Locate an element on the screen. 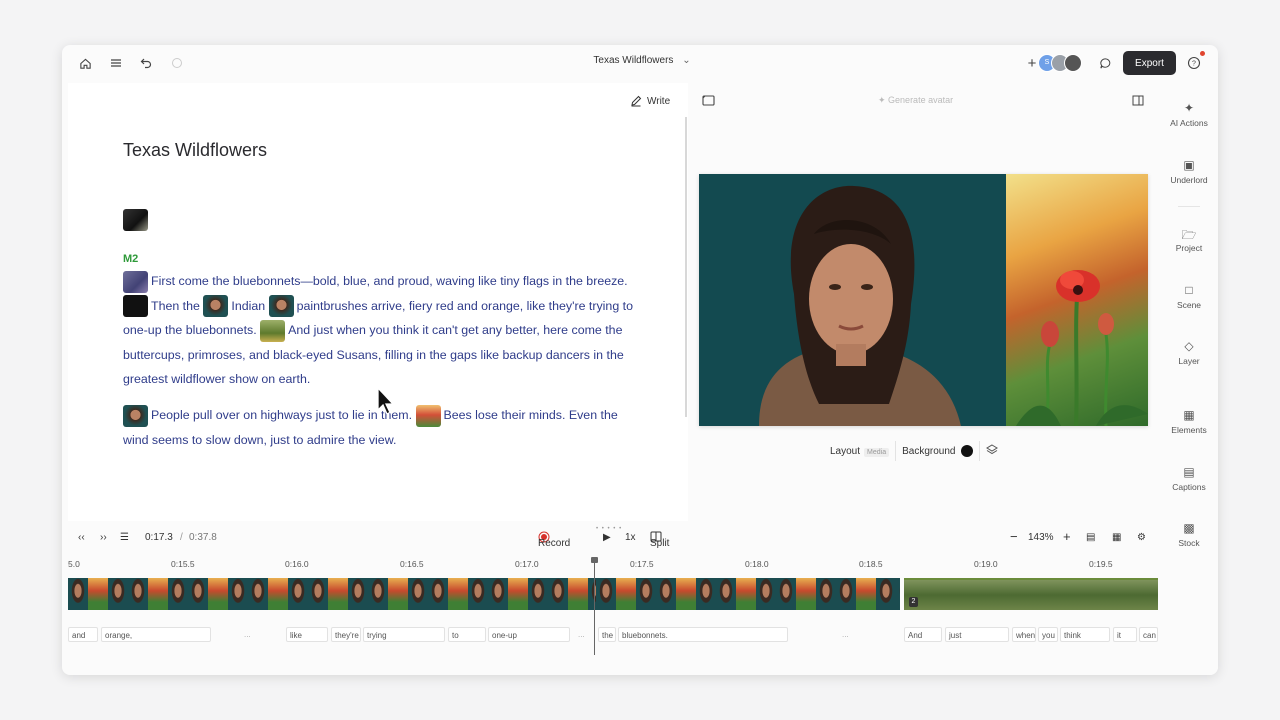 The height and width of the screenshot is (720, 1280). background-button: Background is located at coordinates (938, 451).